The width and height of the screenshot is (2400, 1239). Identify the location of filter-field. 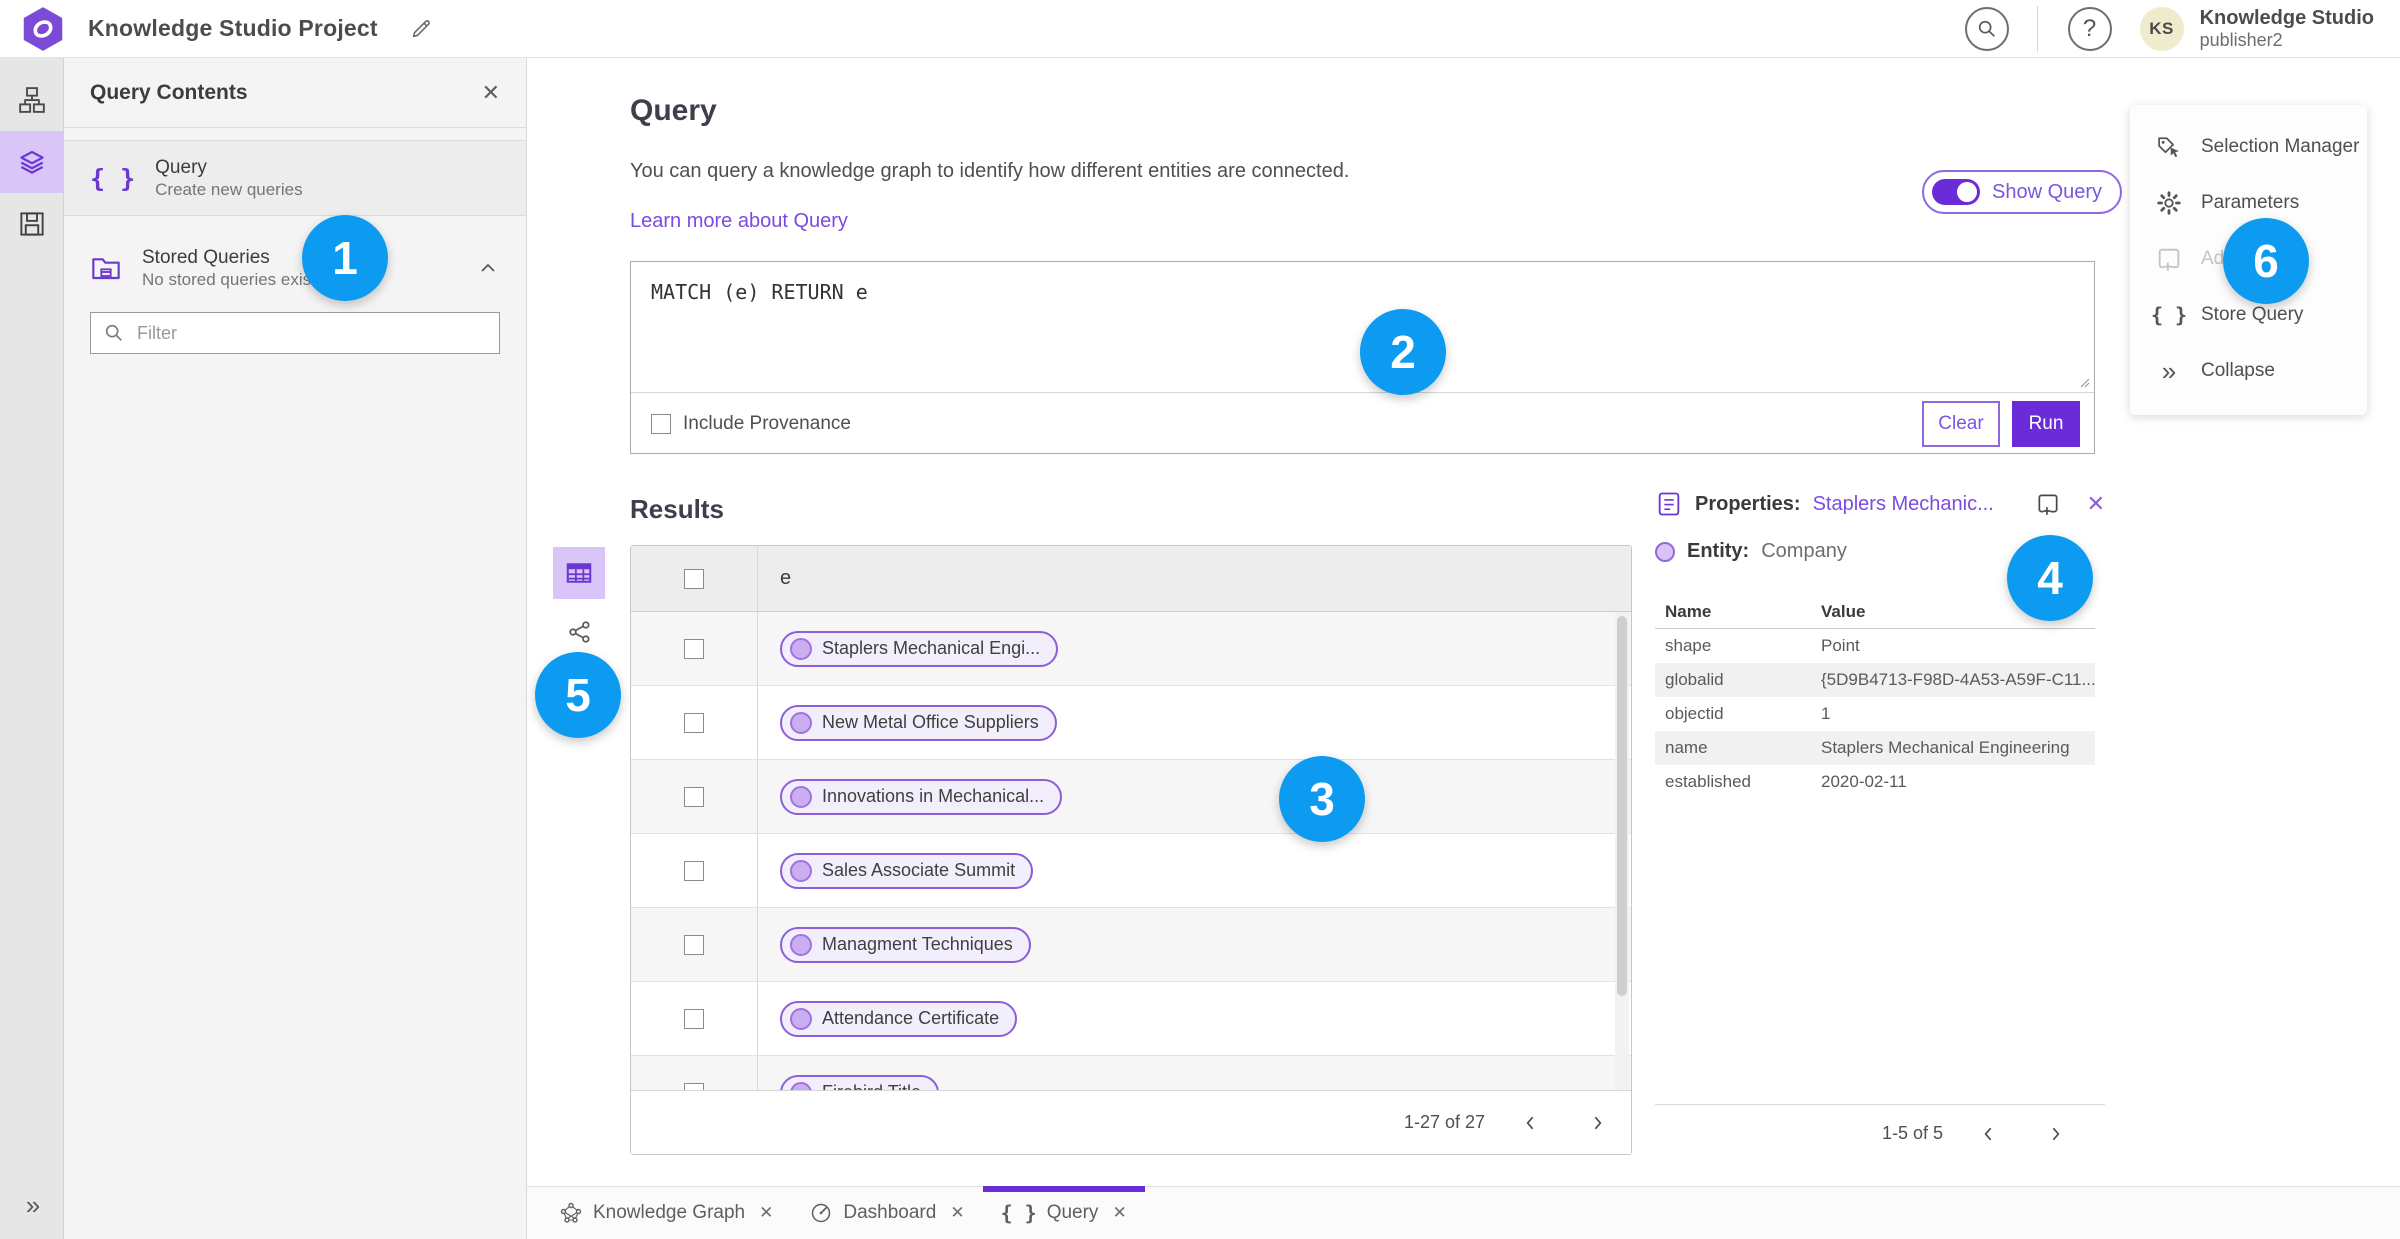
(295, 333).